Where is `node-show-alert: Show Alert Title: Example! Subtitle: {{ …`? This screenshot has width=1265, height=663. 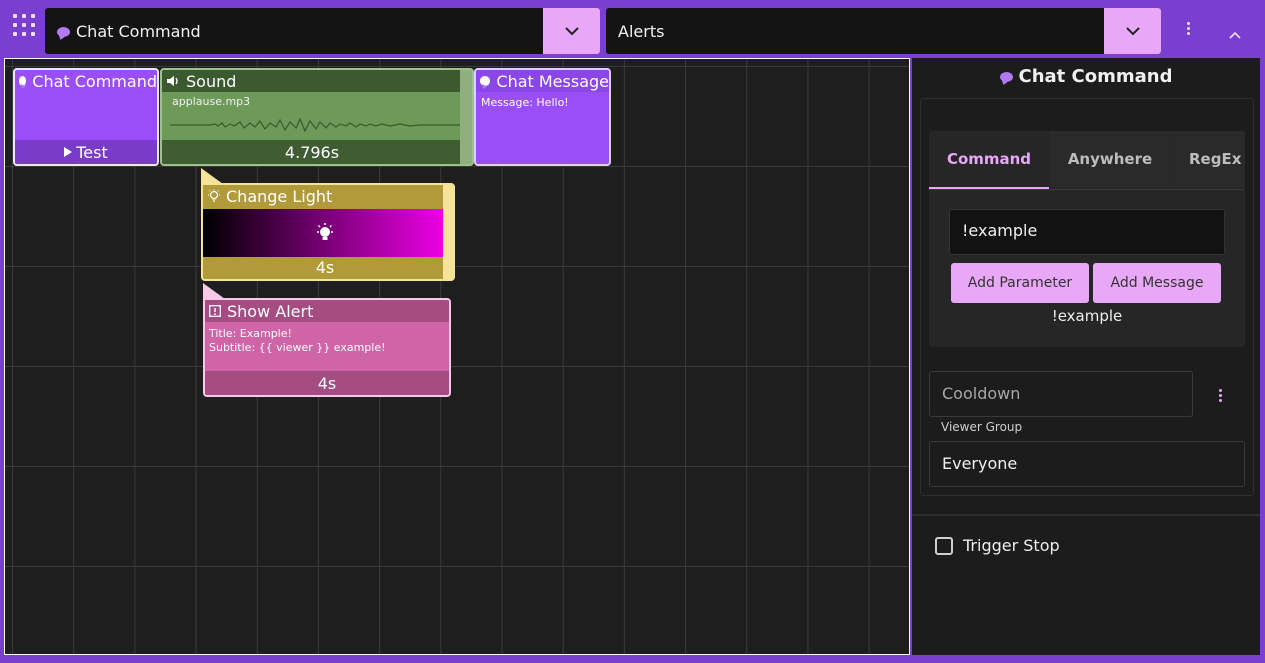 node-show-alert: Show Alert Title: Example! Subtitle: {{ … is located at coordinates (327, 347).